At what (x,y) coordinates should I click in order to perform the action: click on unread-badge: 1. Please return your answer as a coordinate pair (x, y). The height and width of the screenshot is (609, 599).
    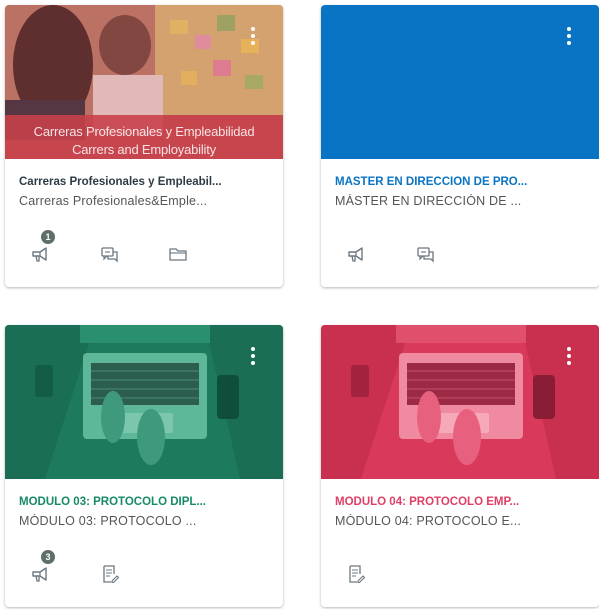
    Looking at the image, I should click on (48, 237).